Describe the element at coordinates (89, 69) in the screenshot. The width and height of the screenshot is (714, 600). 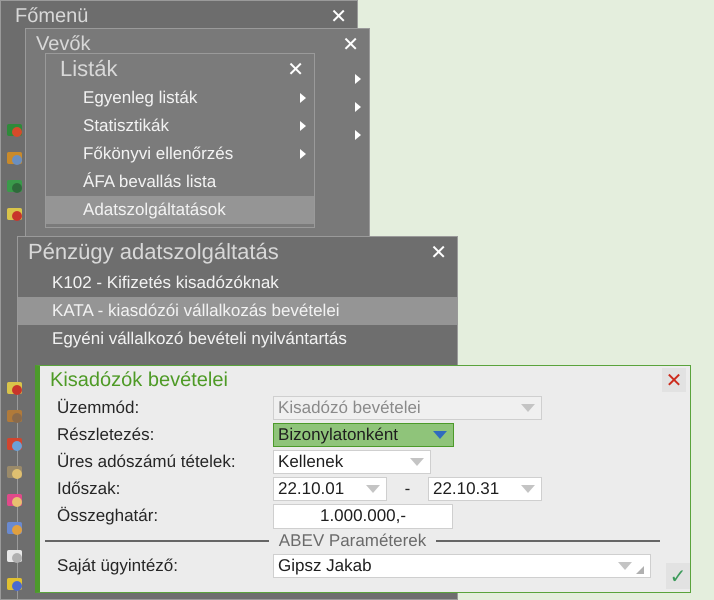
I see `window-title: Listák` at that location.